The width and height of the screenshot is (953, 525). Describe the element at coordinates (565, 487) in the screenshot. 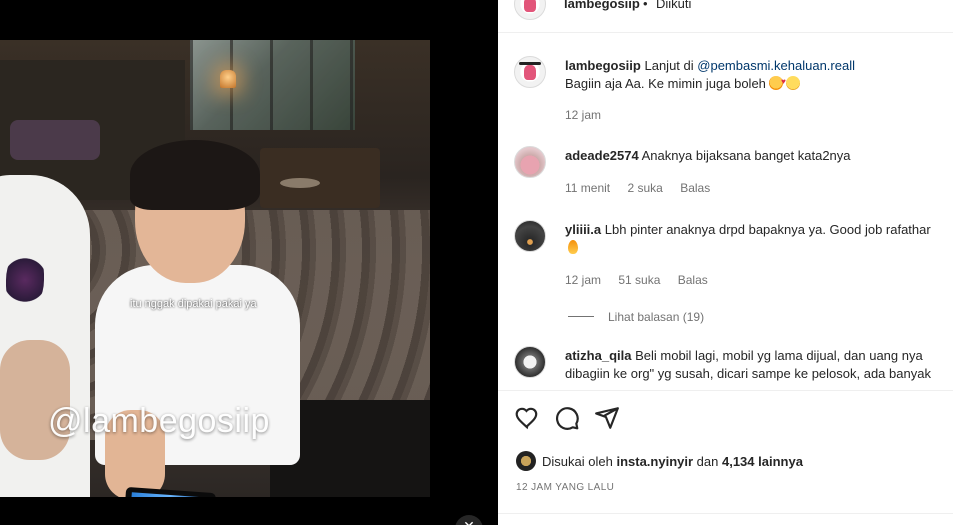

I see `post-time: 12 JAM YANG LALU` at that location.